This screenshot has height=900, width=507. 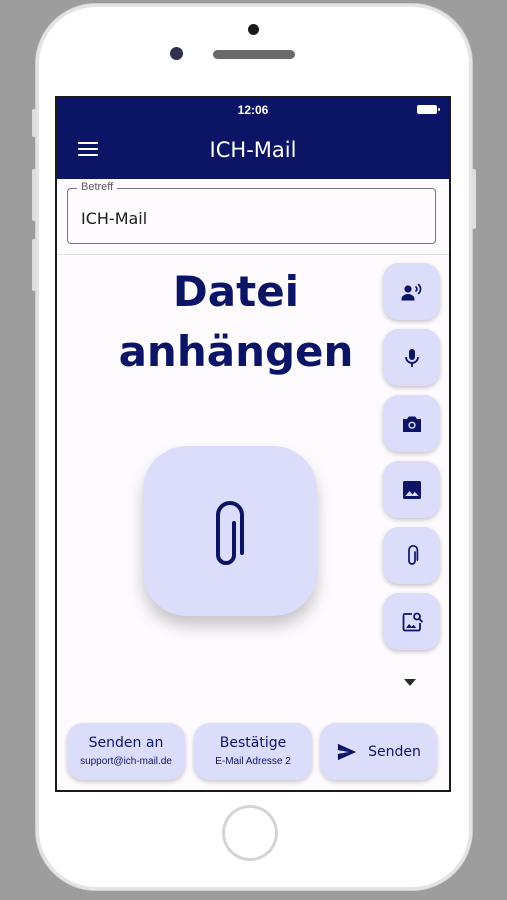 I want to click on front-camera, so click(x=176, y=53).